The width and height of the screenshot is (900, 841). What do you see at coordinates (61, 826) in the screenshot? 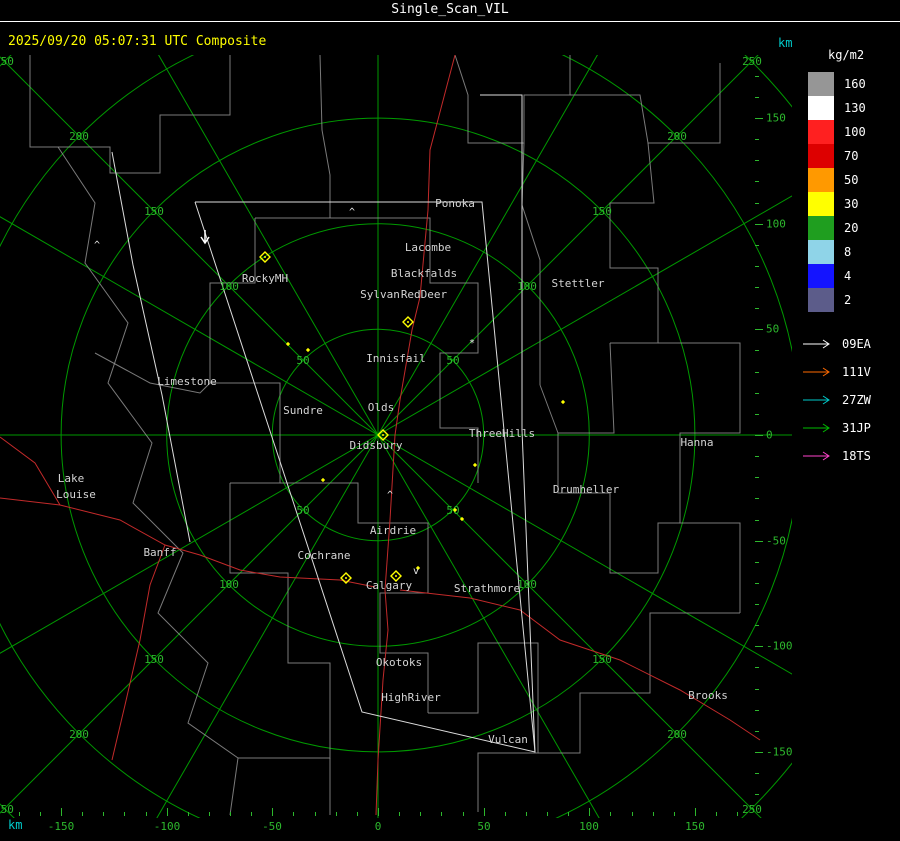
I see `axis-tick-label: -150` at bounding box center [61, 826].